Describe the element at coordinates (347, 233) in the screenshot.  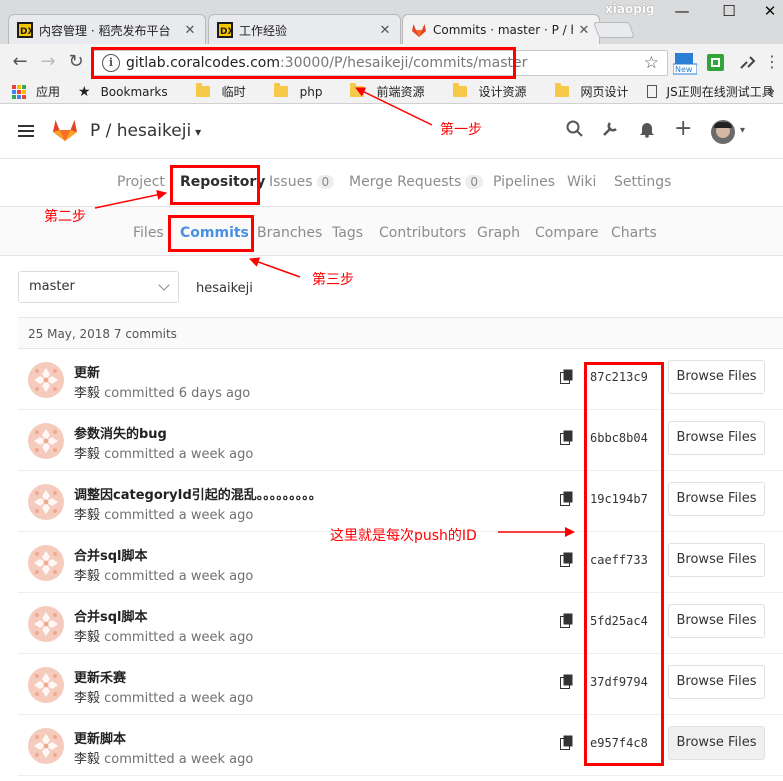
I see `tab-tags: Tags` at that location.